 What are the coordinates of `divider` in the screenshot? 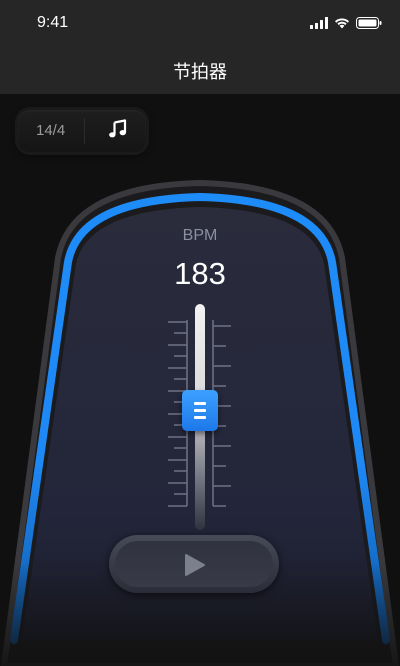 It's located at (84, 131).